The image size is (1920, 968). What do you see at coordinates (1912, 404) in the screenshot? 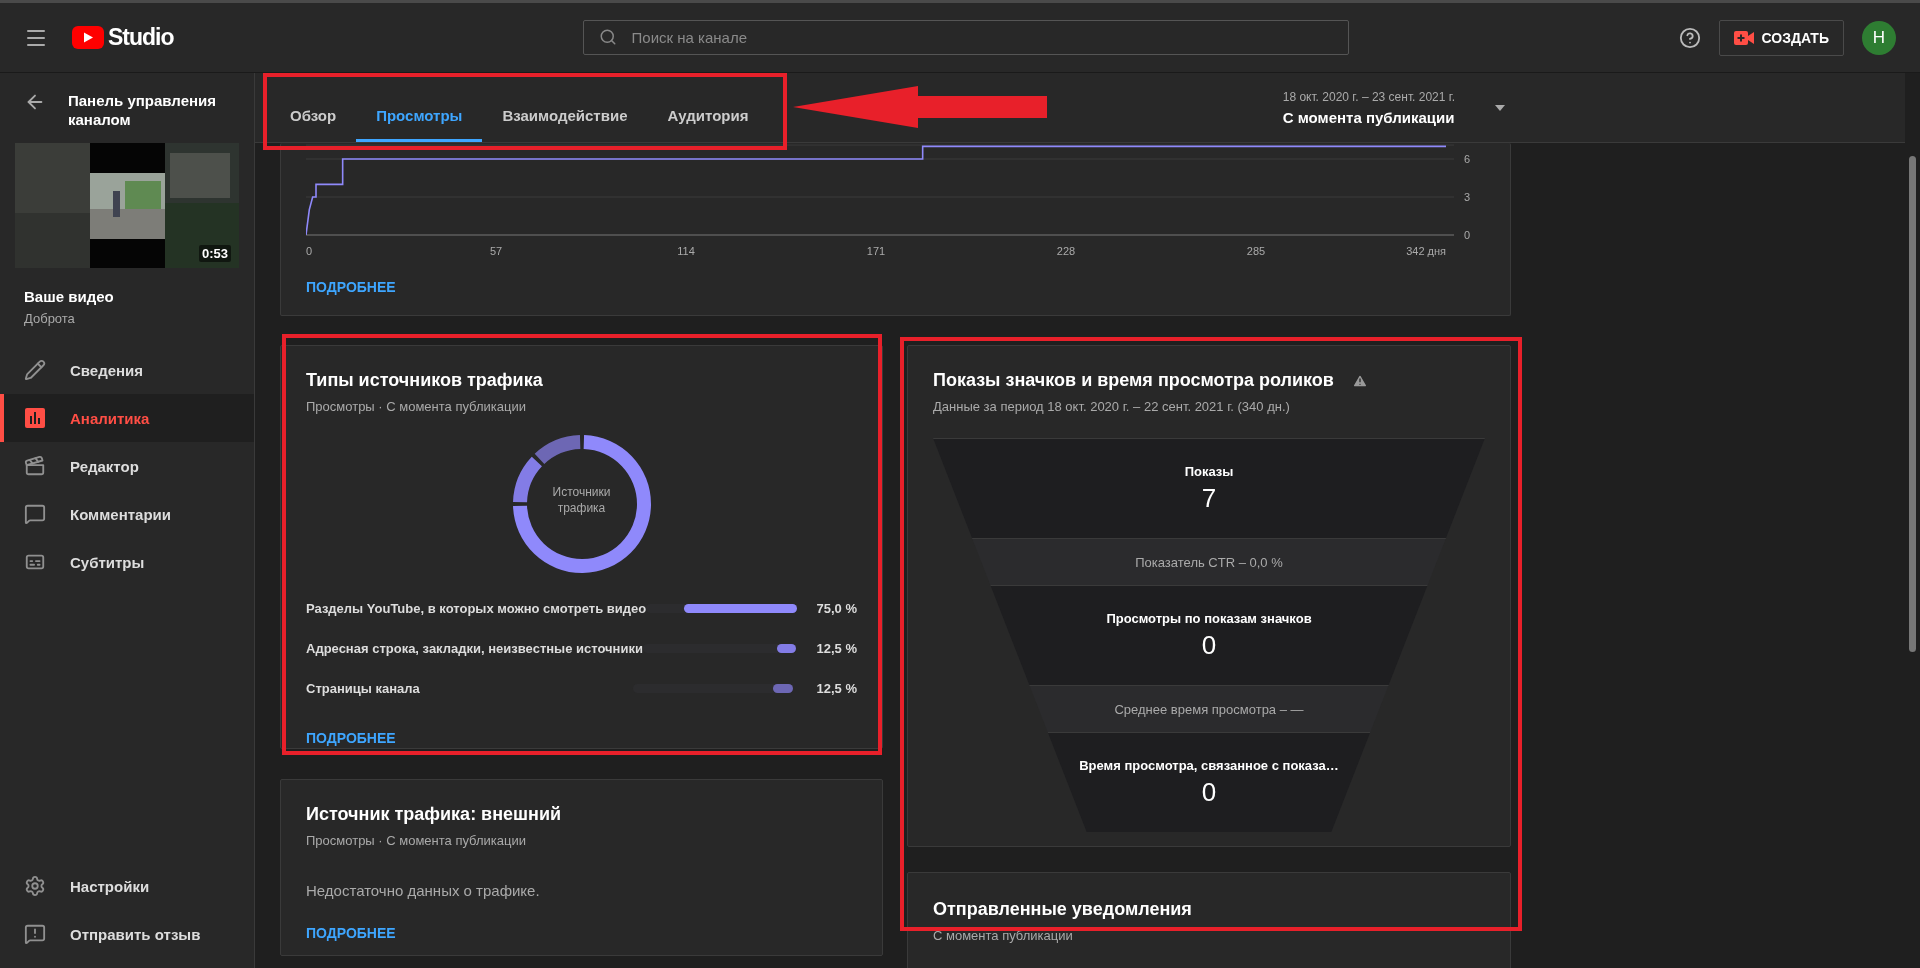
I see `scrollbar-thumb` at bounding box center [1912, 404].